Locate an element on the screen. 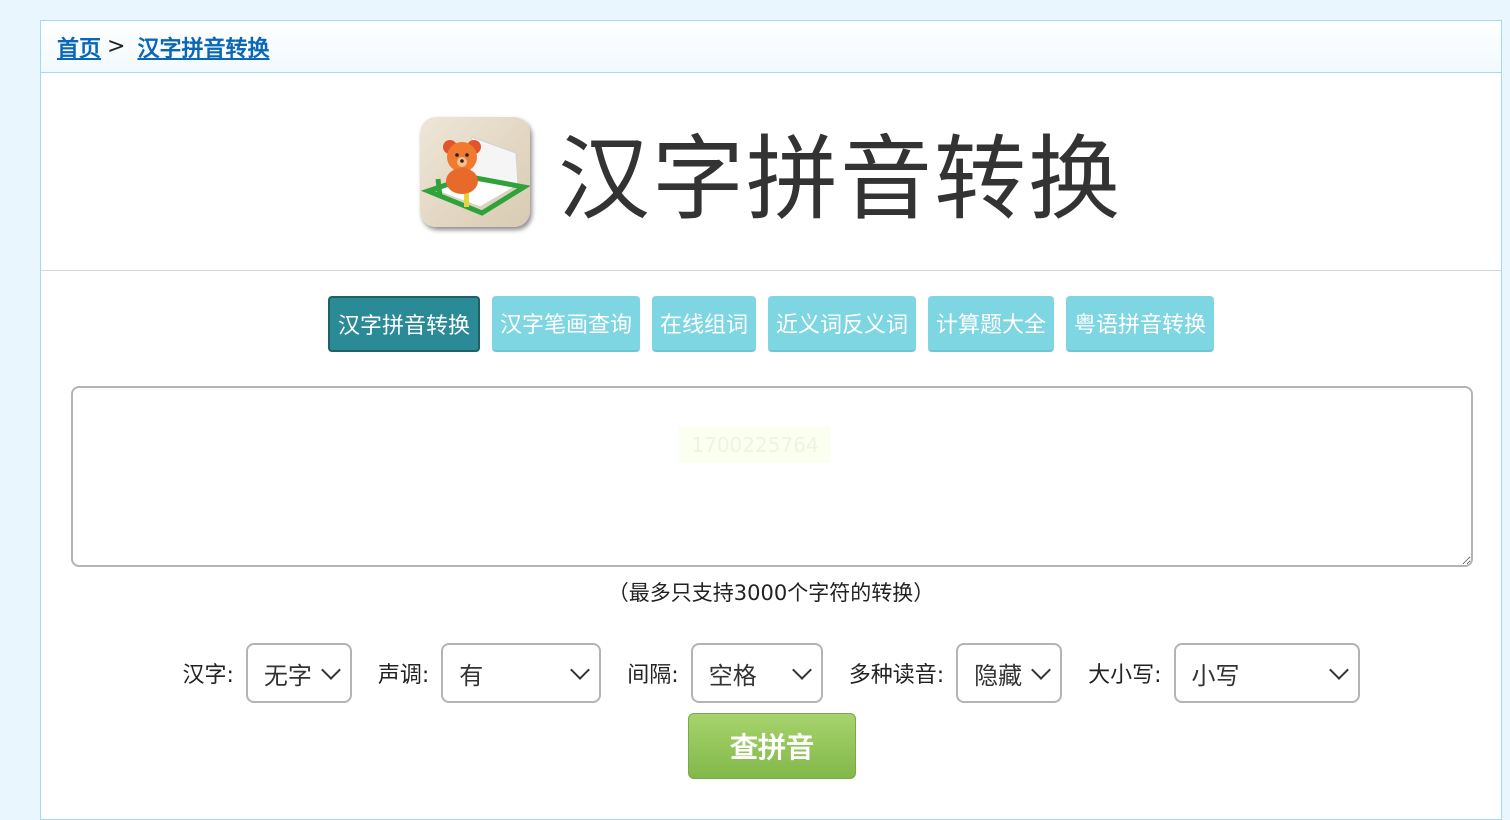 This screenshot has width=1510, height=820. polyphone-label: 多种读音: is located at coordinates (896, 675).